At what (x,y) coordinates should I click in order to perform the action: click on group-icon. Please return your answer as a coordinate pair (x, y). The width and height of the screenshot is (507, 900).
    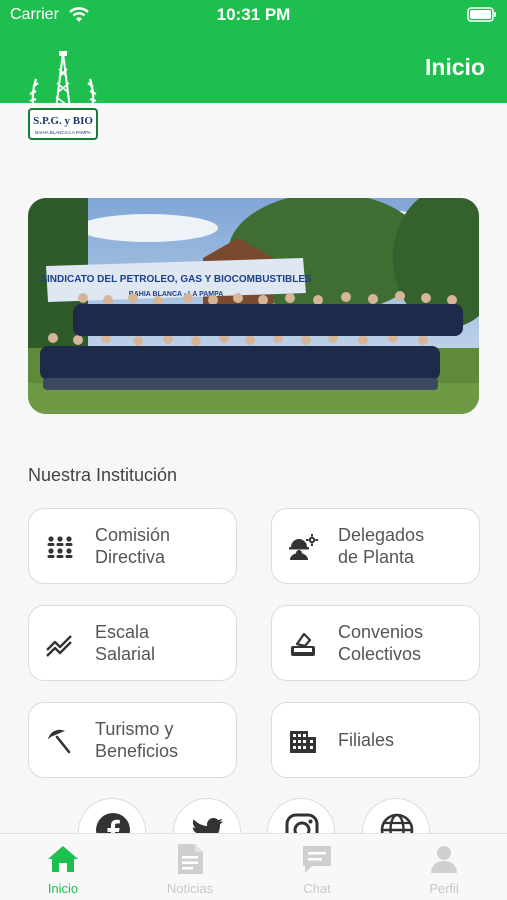
    Looking at the image, I should click on (60, 547).